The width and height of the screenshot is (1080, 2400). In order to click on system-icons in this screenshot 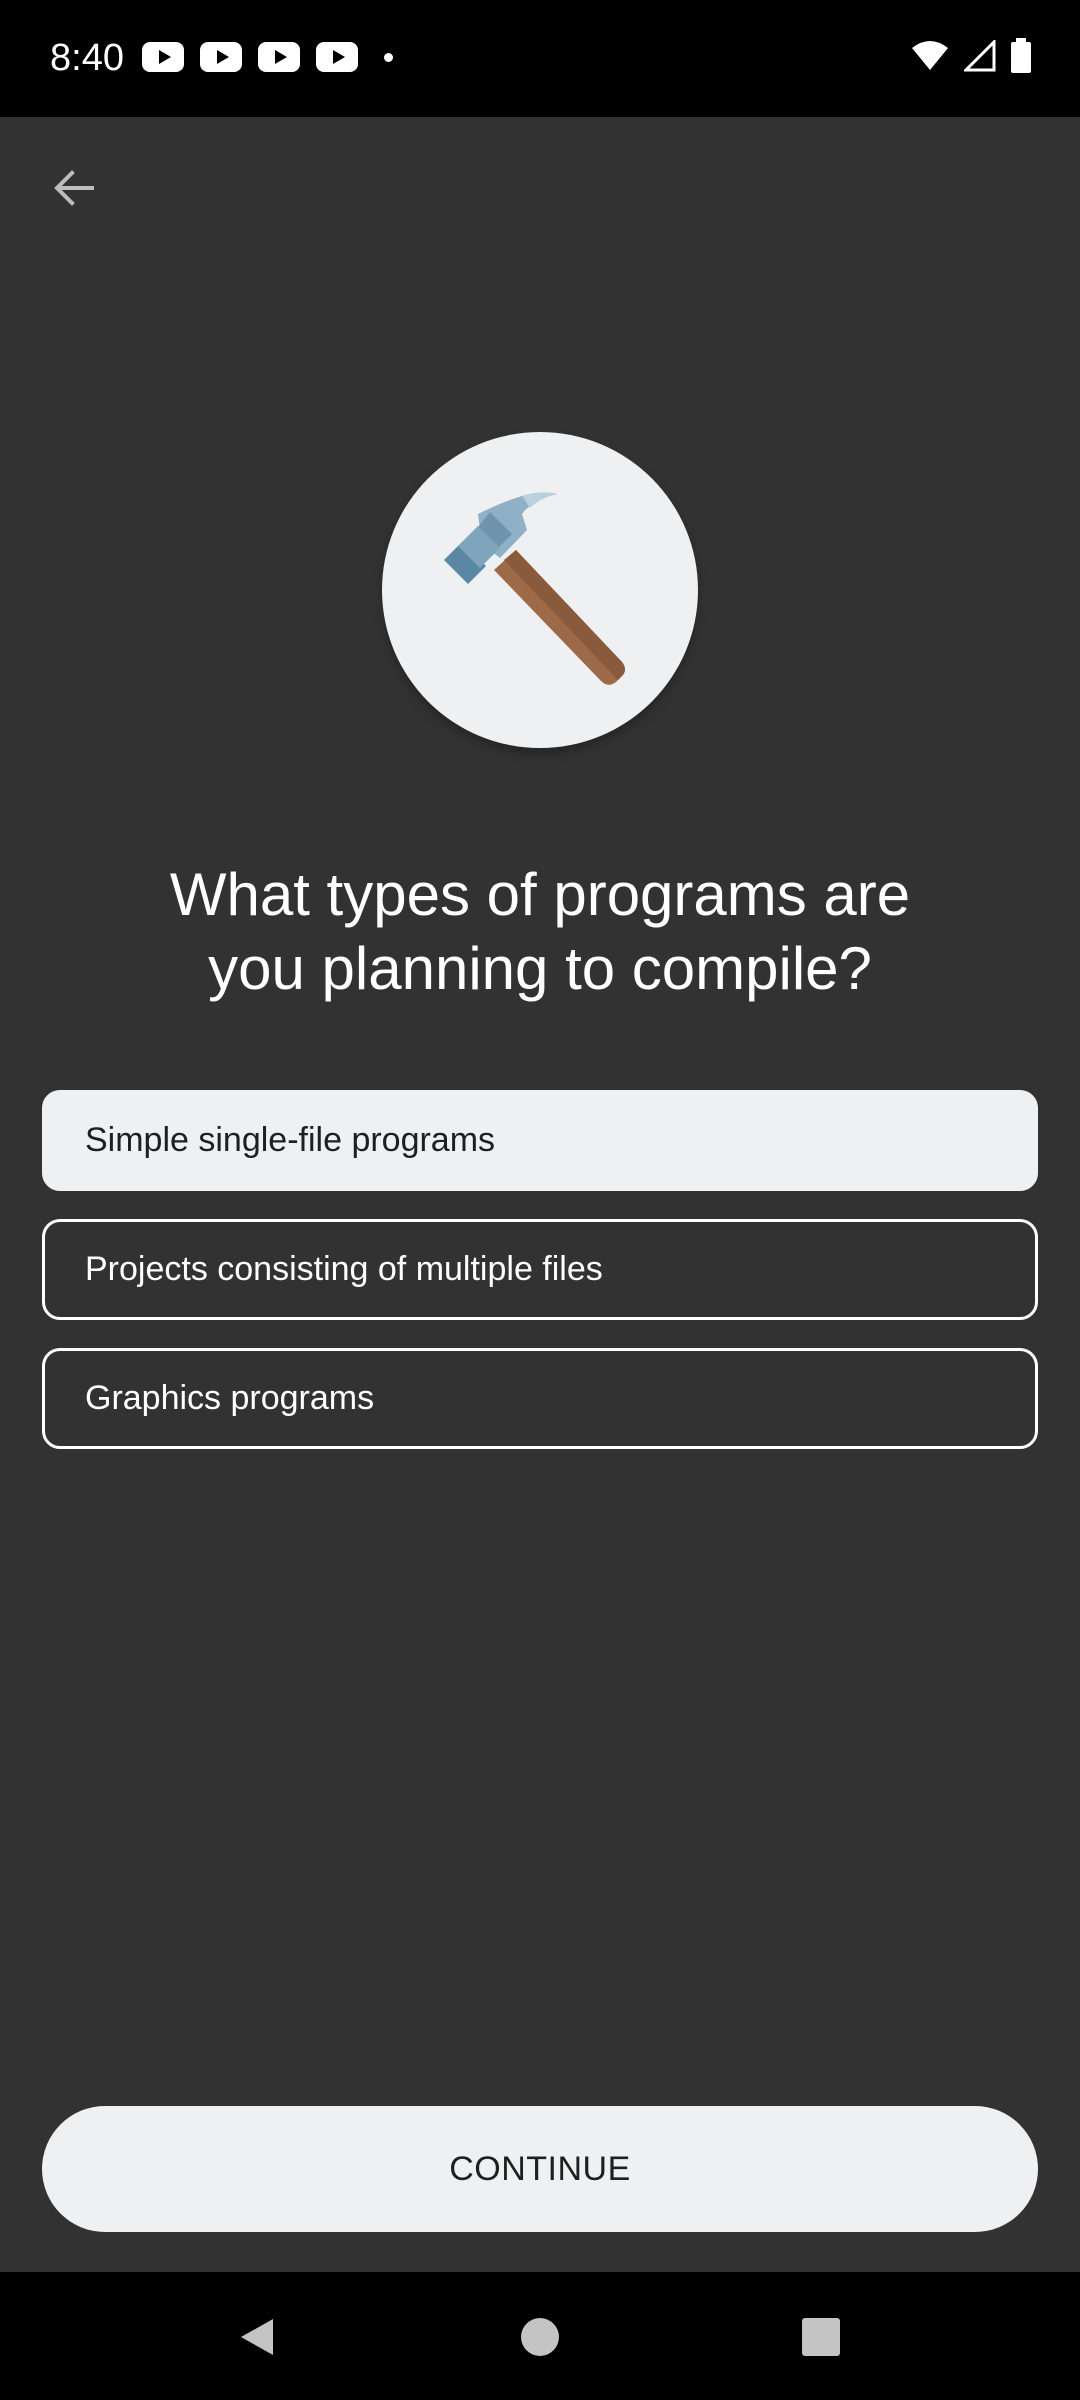, I will do `click(971, 56)`.